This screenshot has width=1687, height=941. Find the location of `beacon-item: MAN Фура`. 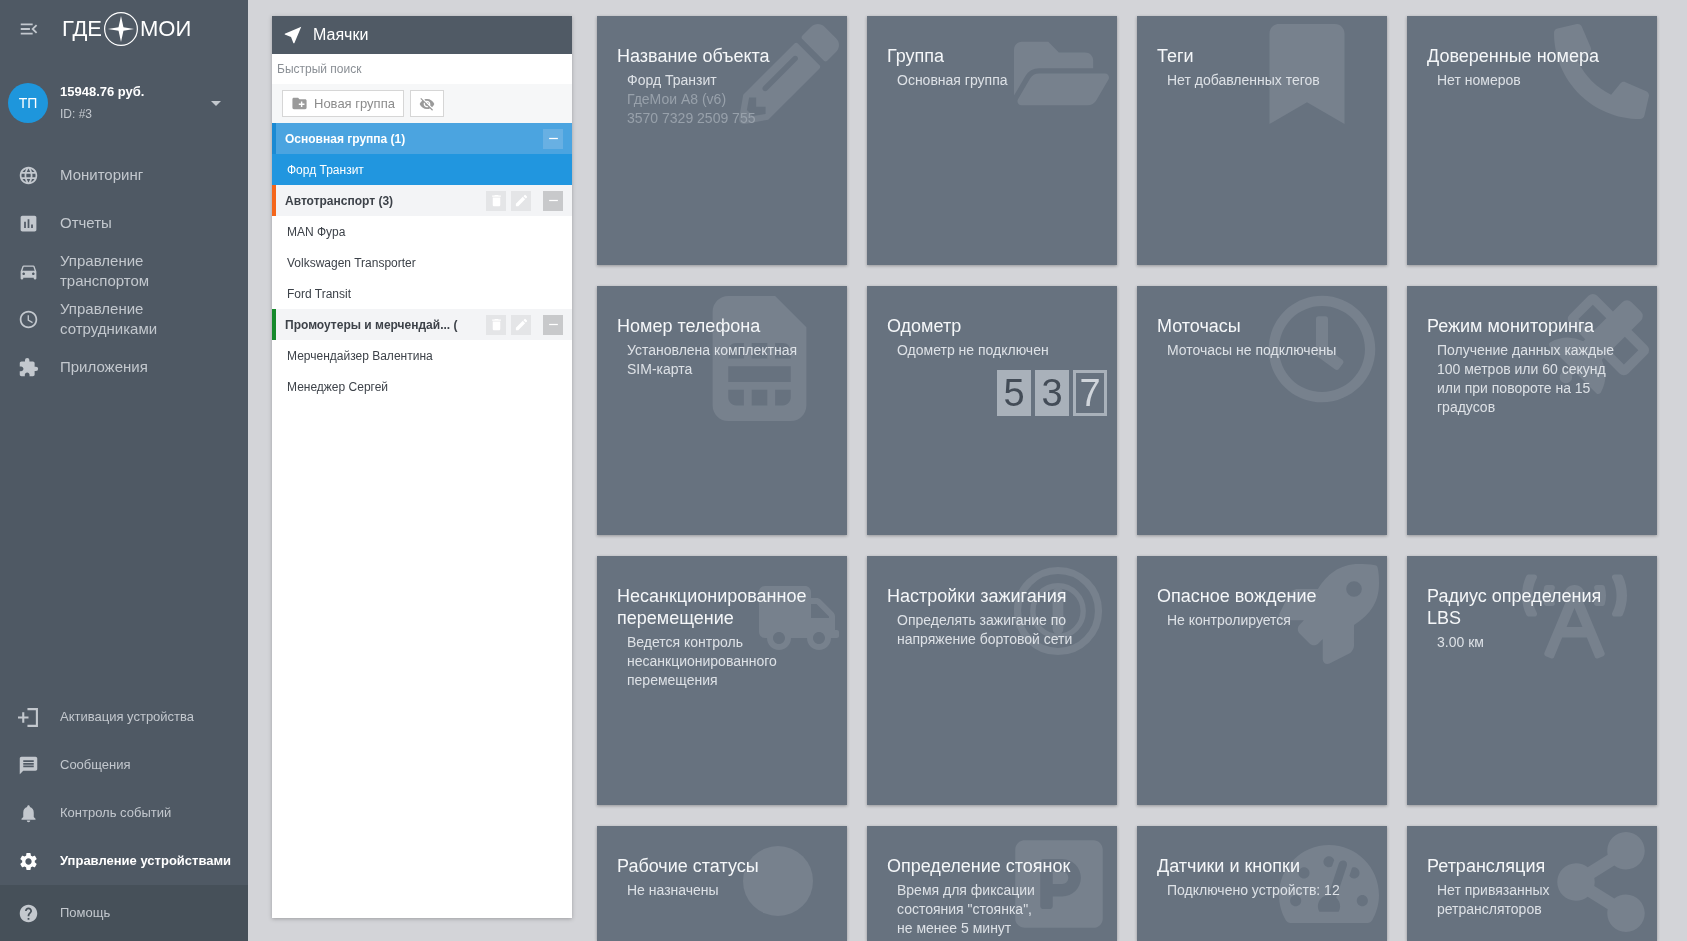

beacon-item: MAN Фура is located at coordinates (422, 231).